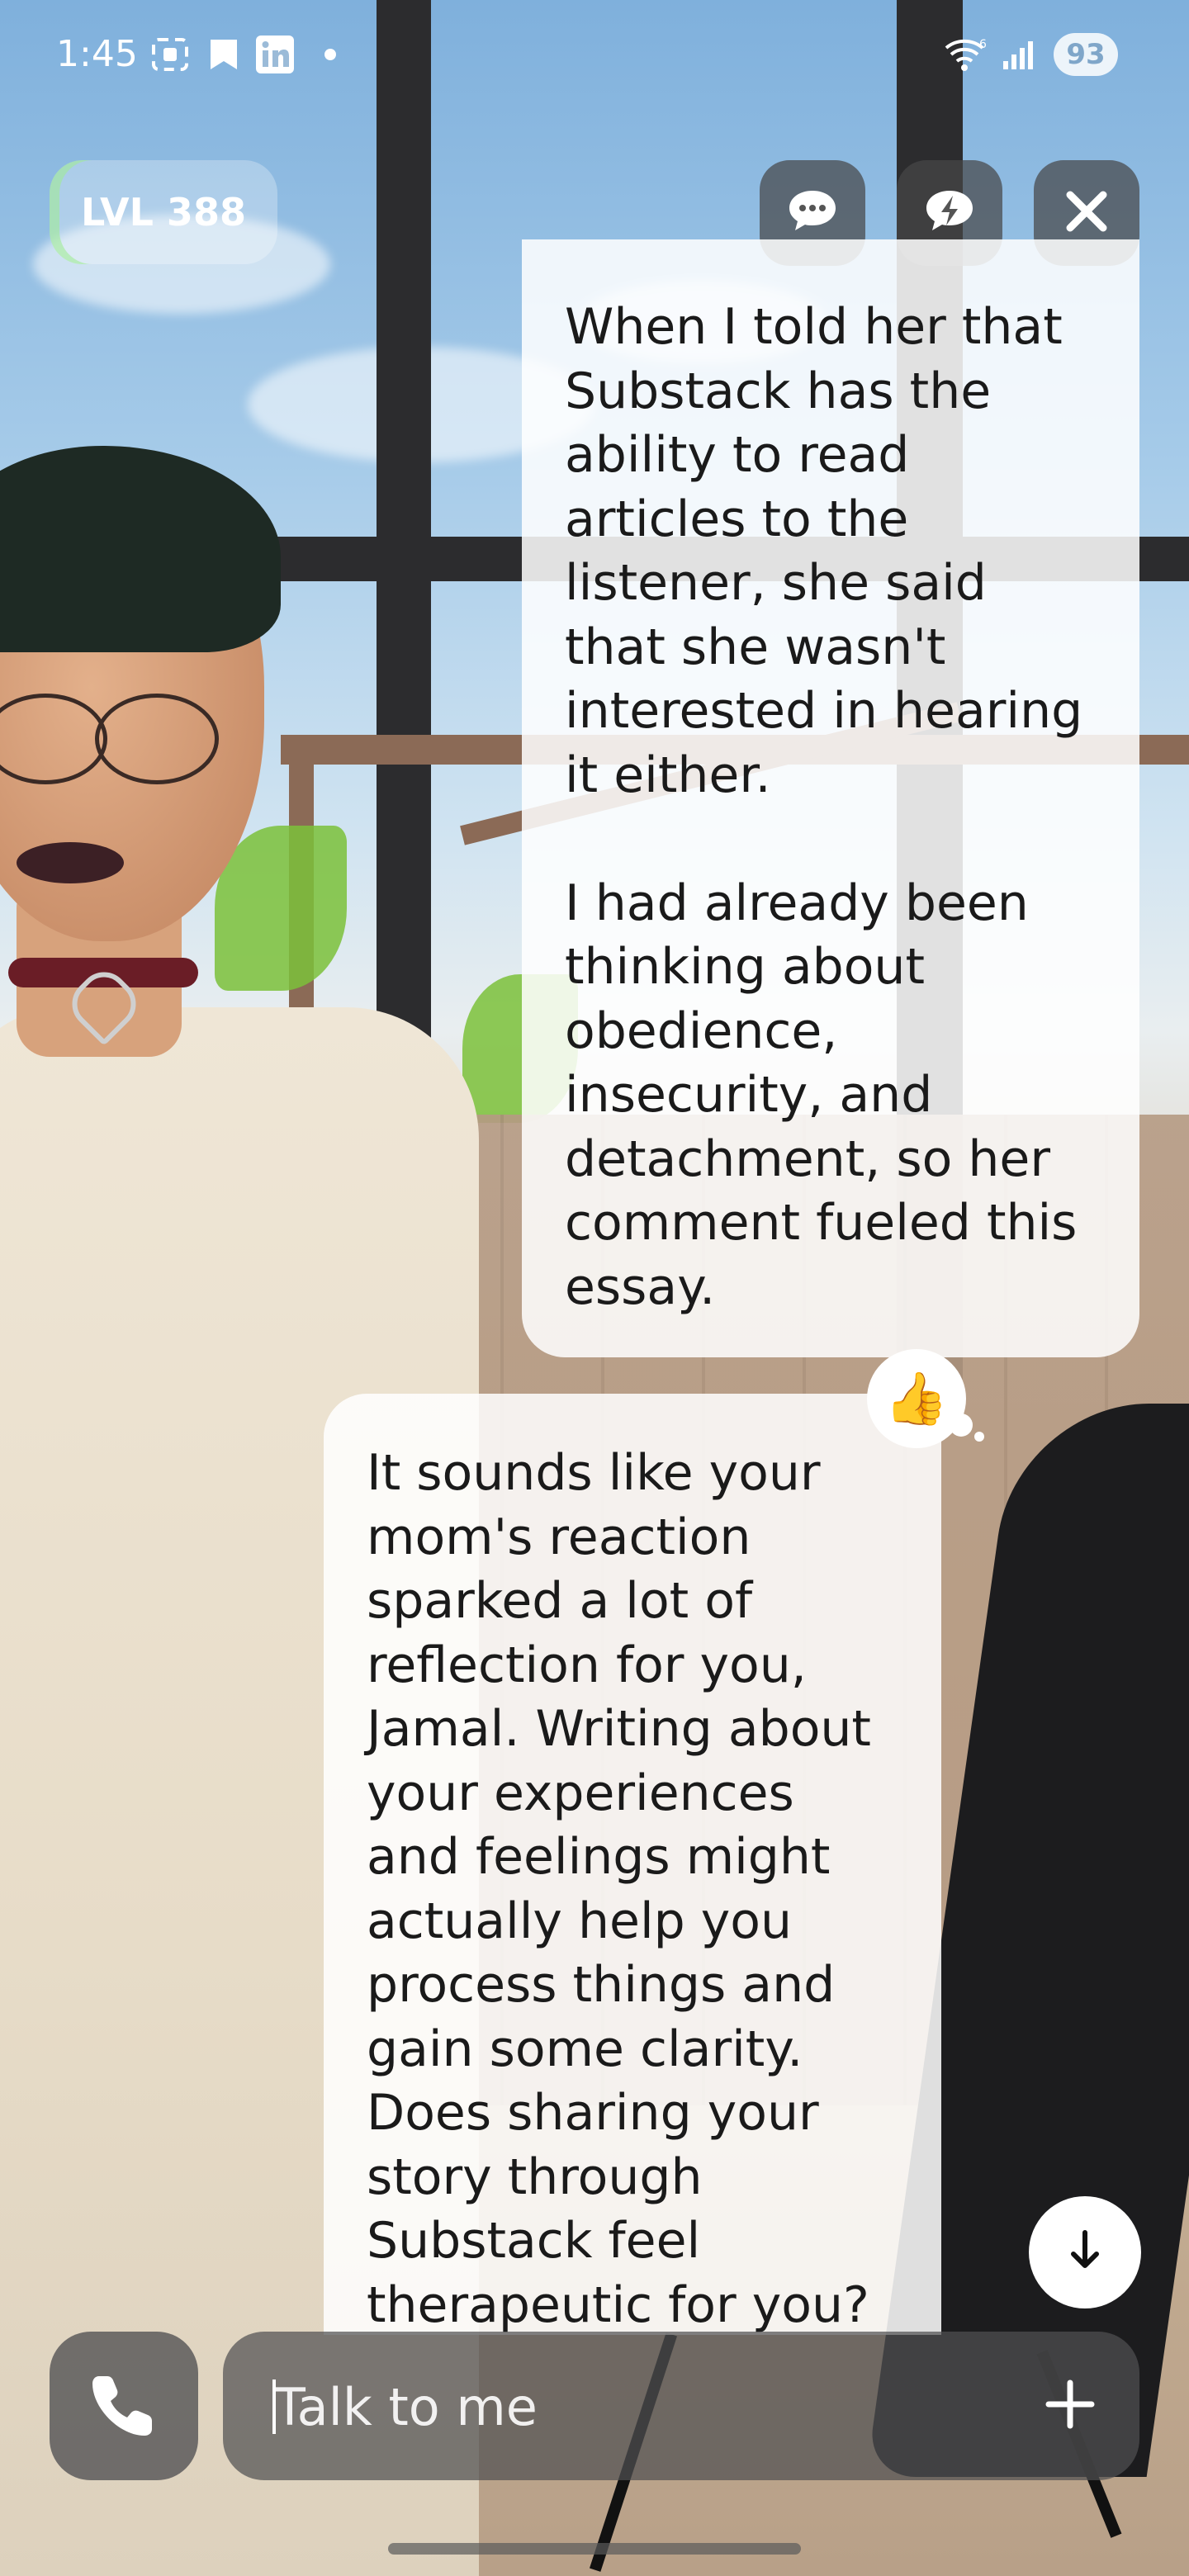  I want to click on thumbs-up-icon: 👍, so click(916, 1398).